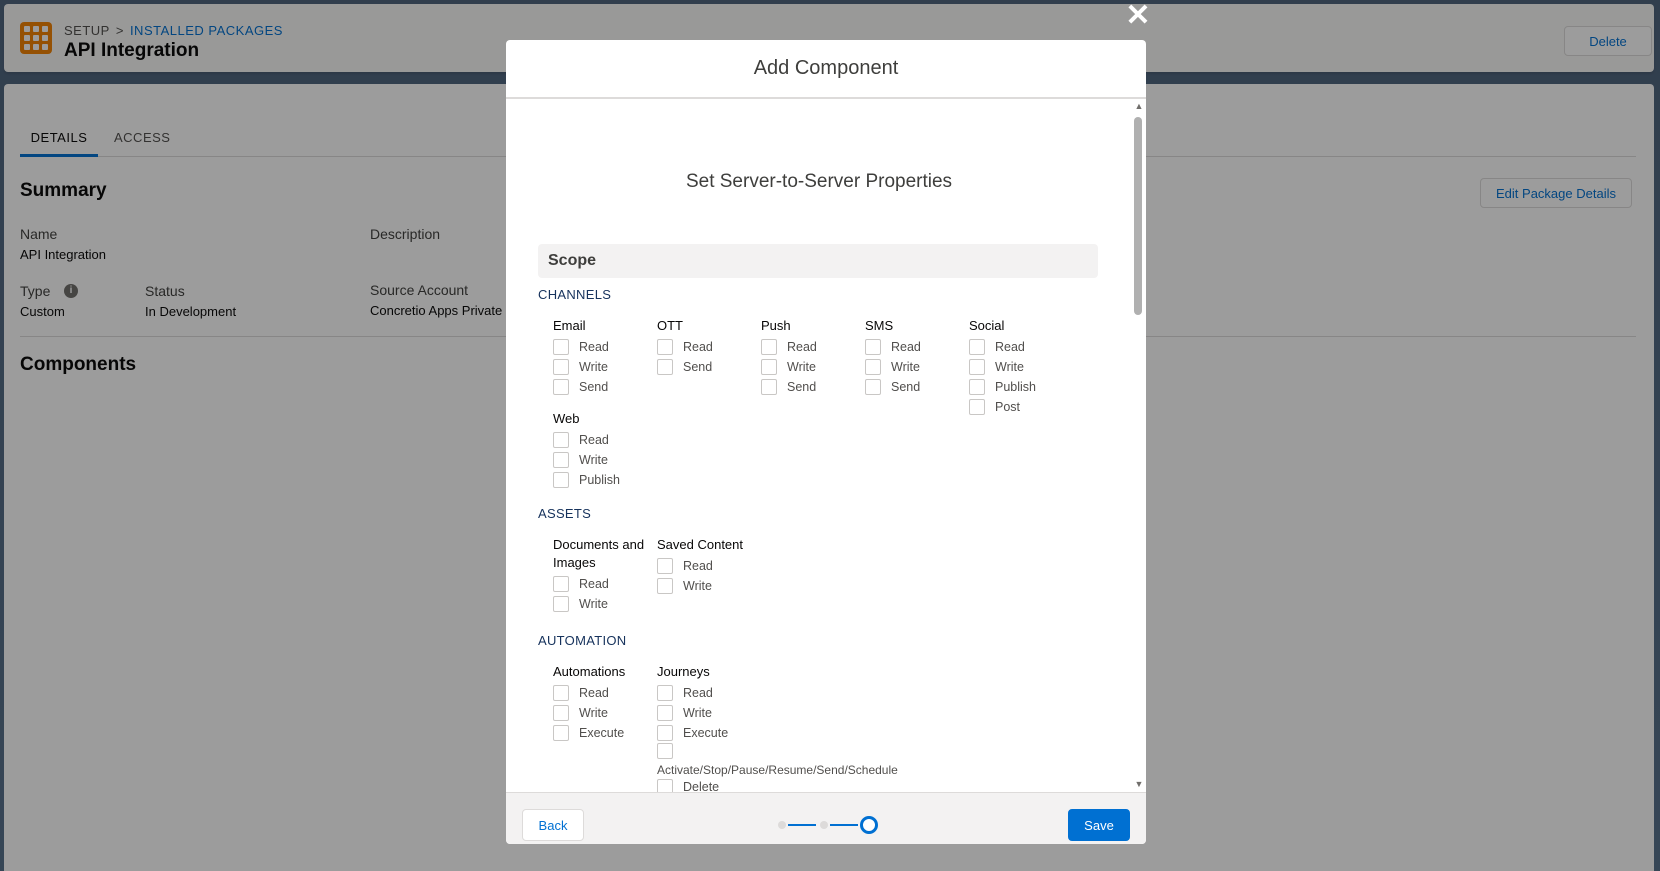 Image resolution: width=1660 pixels, height=871 pixels. I want to click on step-2-dot, so click(824, 825).